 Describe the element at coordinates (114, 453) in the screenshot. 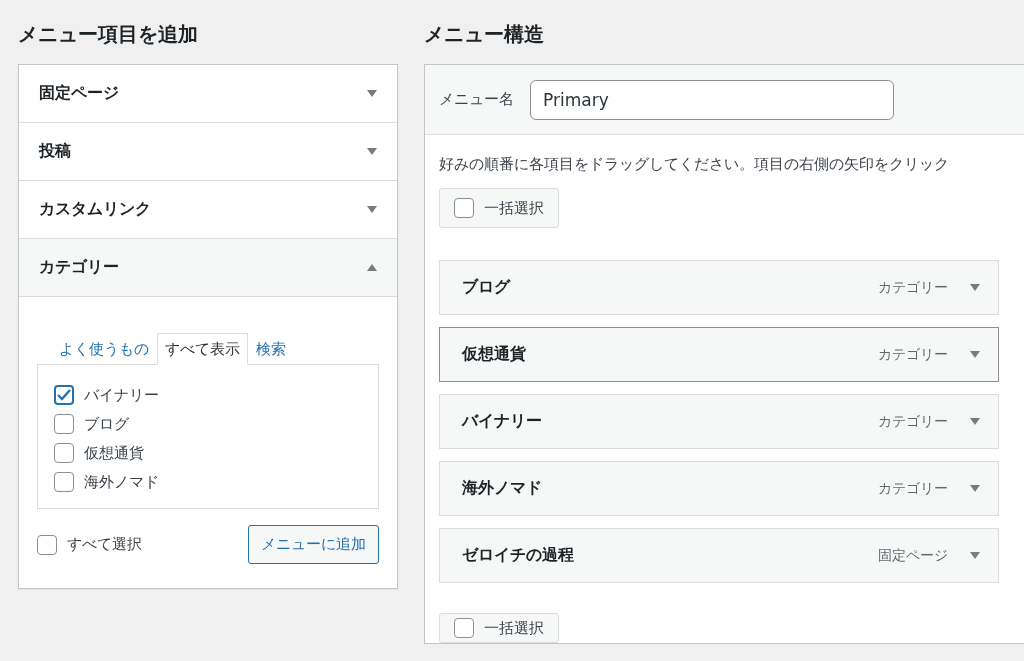

I see `checkbox-label: 仮想通貨` at that location.